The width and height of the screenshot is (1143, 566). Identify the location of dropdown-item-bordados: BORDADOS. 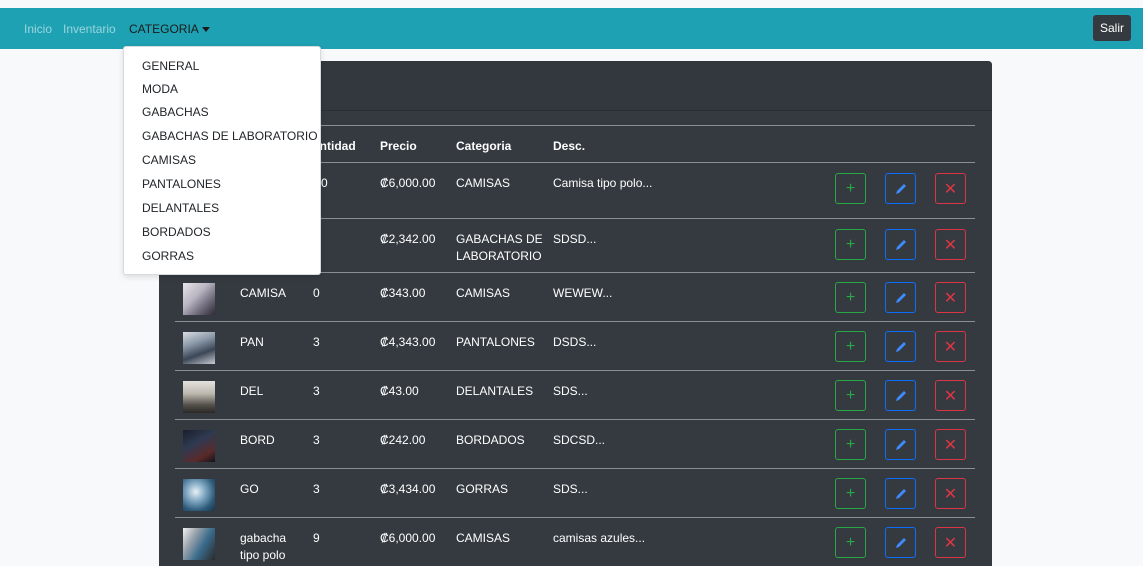
(176, 232).